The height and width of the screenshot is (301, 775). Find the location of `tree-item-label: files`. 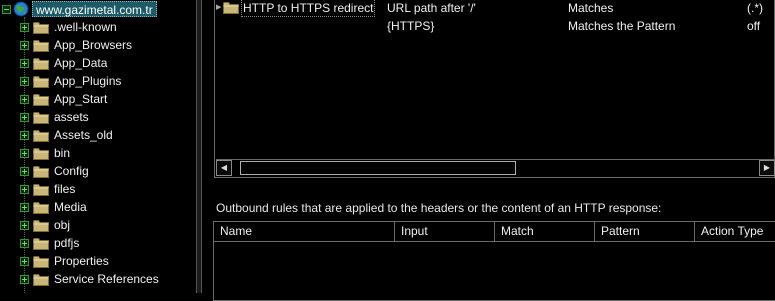

tree-item-label: files is located at coordinates (64, 189).